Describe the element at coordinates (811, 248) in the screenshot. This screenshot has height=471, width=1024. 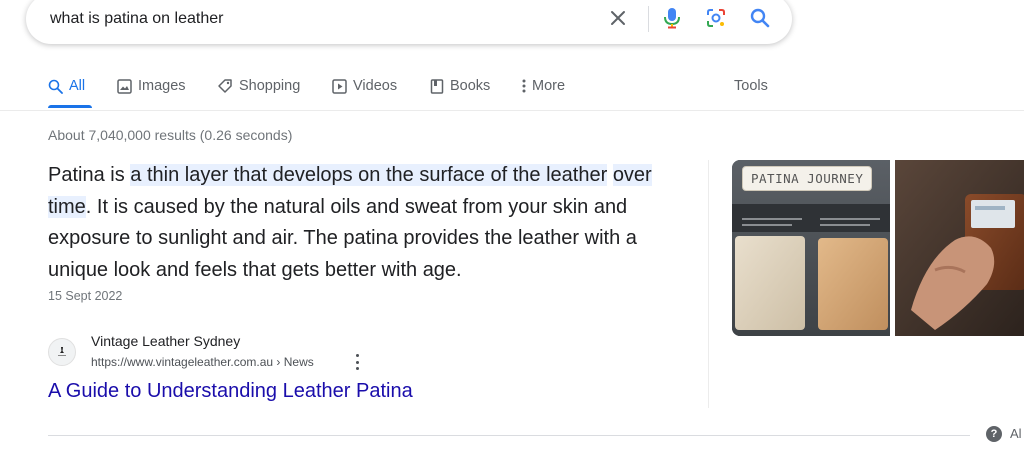
I see `snippet-image-patina-journey: PATINA JOURNEY` at that location.